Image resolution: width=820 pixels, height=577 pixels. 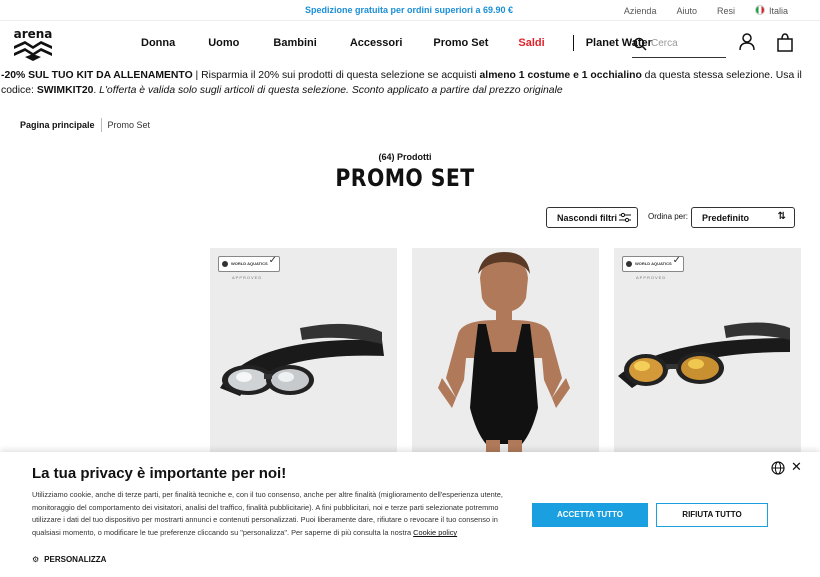 I want to click on country-label: Italia, so click(x=778, y=11).